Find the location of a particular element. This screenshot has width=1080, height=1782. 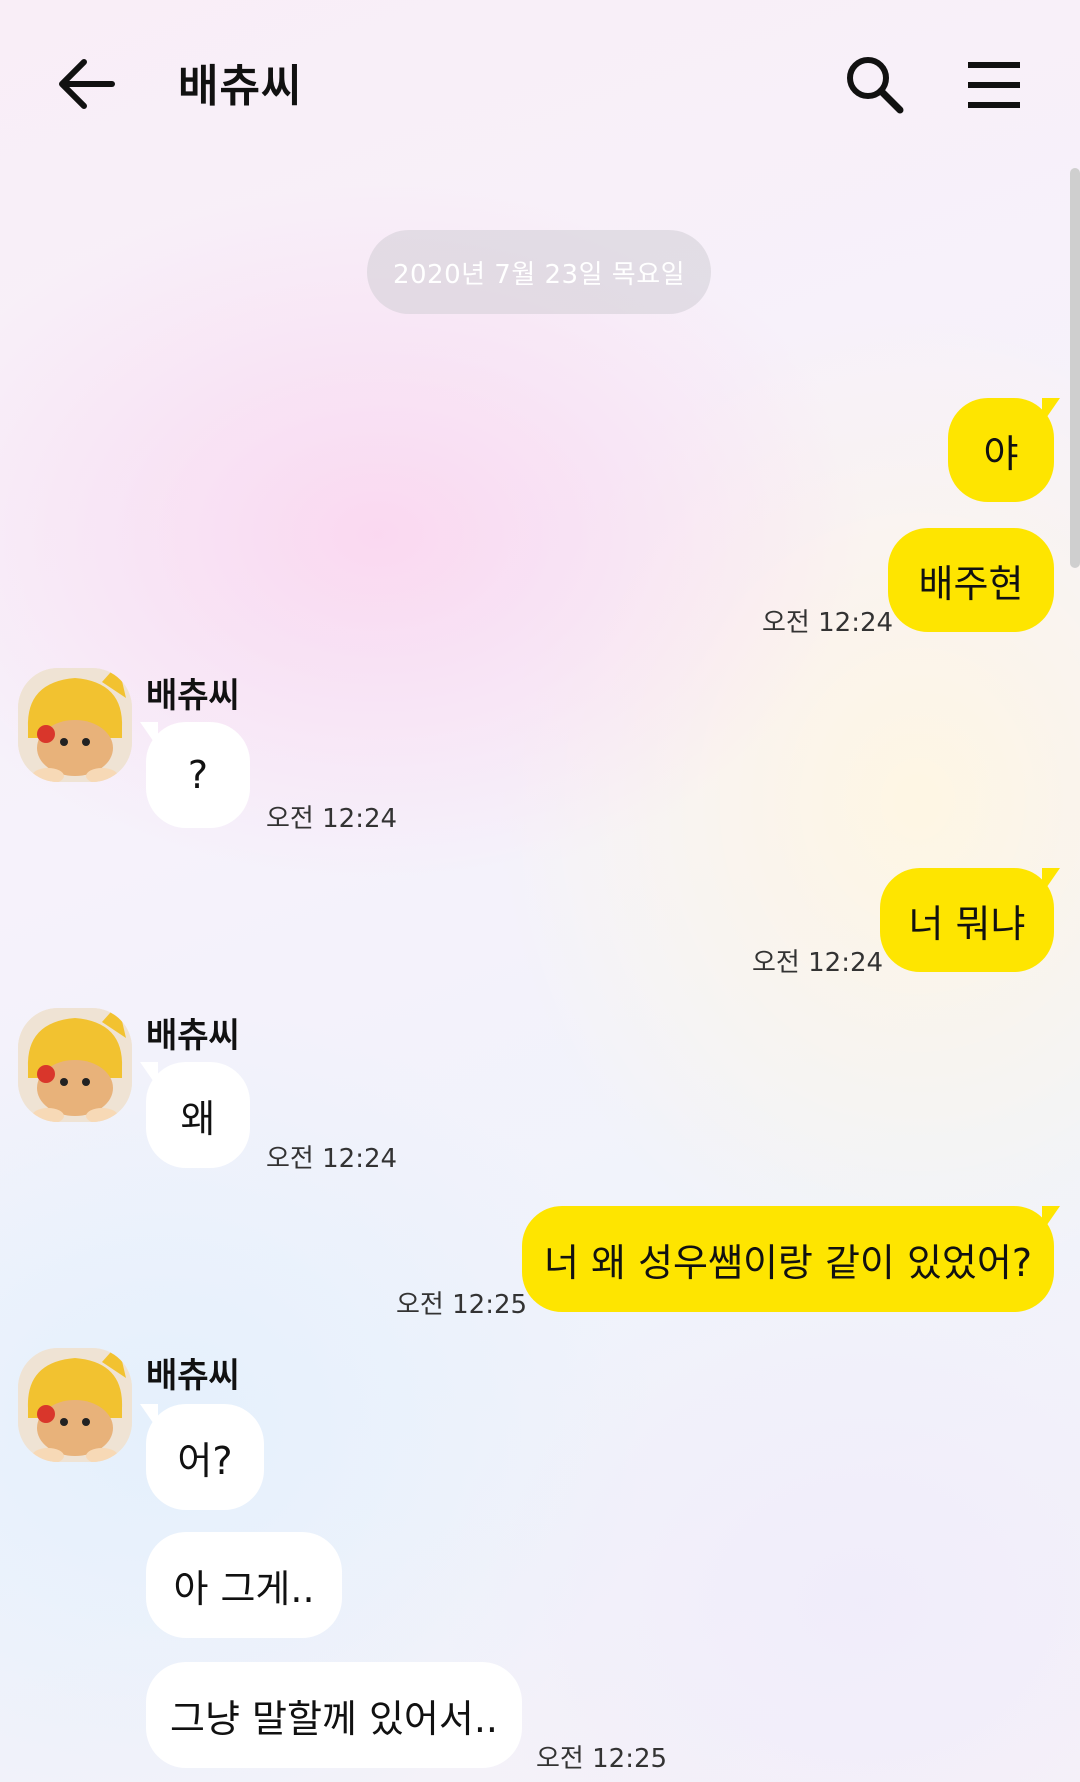

search-button is located at coordinates (875, 85).